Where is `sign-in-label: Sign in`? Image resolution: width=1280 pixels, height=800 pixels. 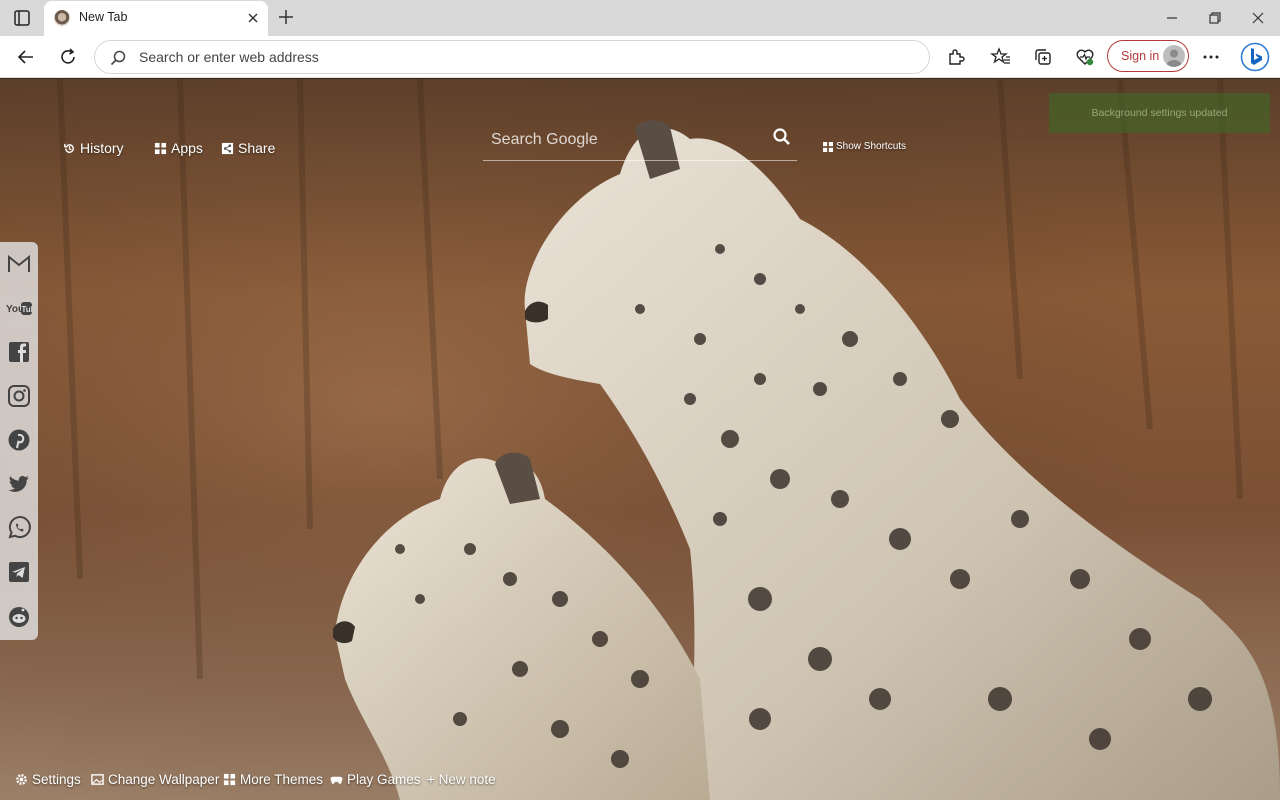 sign-in-label: Sign in is located at coordinates (1140, 56).